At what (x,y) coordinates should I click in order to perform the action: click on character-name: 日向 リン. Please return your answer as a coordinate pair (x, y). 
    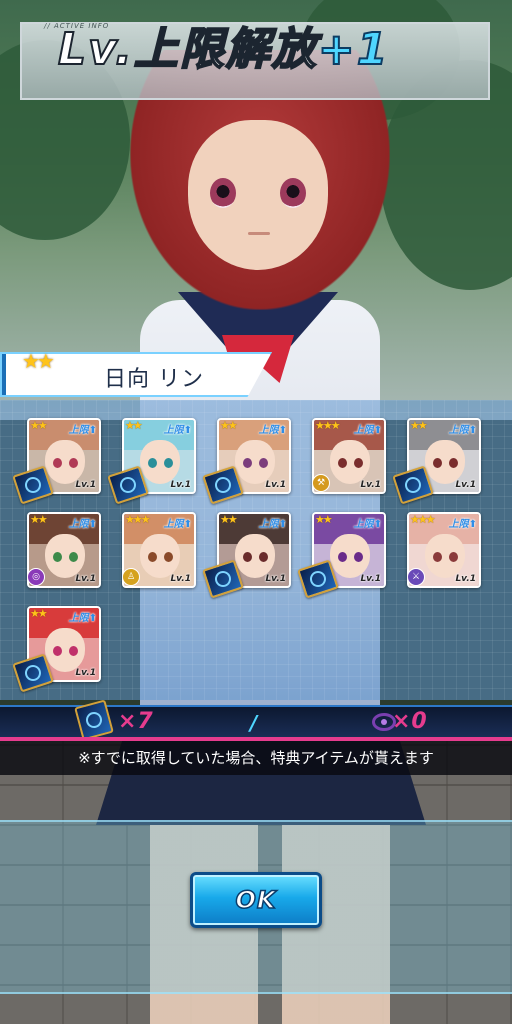
    Looking at the image, I should click on (154, 379).